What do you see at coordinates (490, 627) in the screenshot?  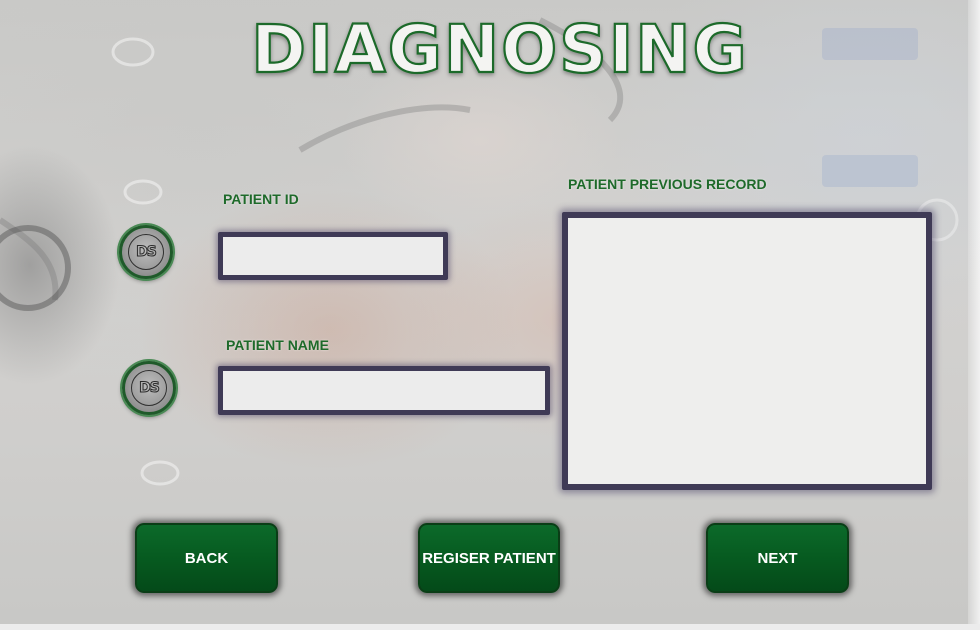 I see `bottom-edge-strip` at bounding box center [490, 627].